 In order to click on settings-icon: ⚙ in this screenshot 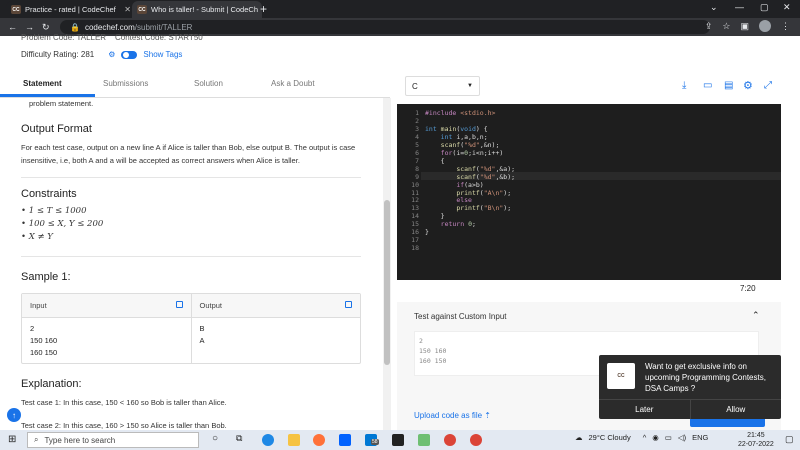, I will do `click(748, 85)`.